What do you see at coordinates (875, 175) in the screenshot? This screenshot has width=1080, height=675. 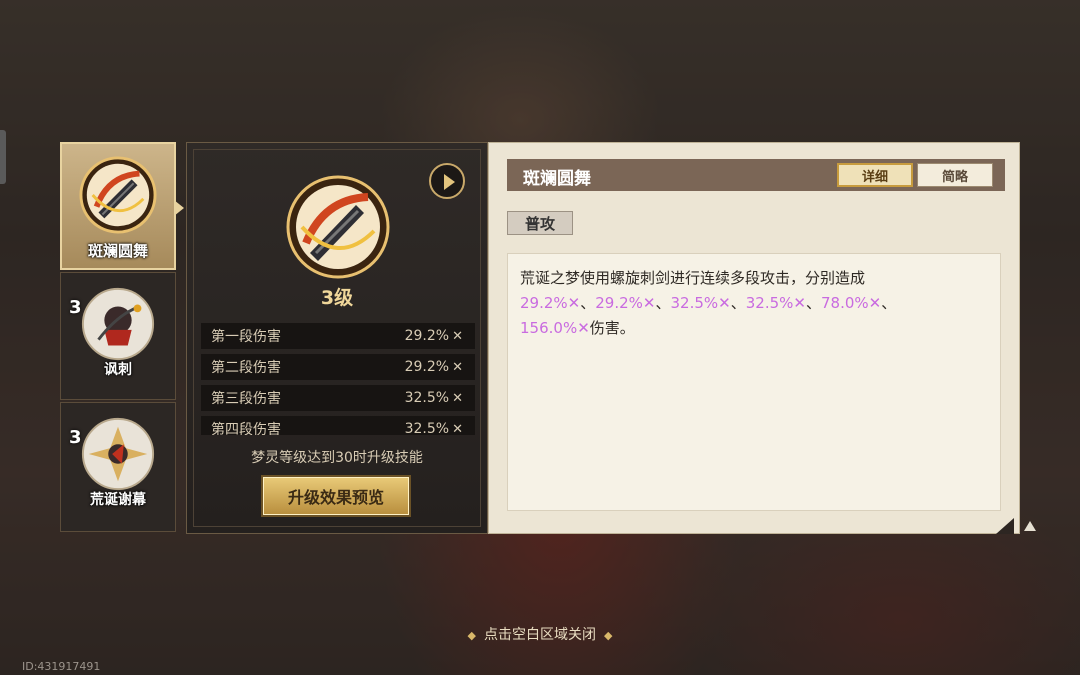 I see `detail-toggle-button: 详细` at bounding box center [875, 175].